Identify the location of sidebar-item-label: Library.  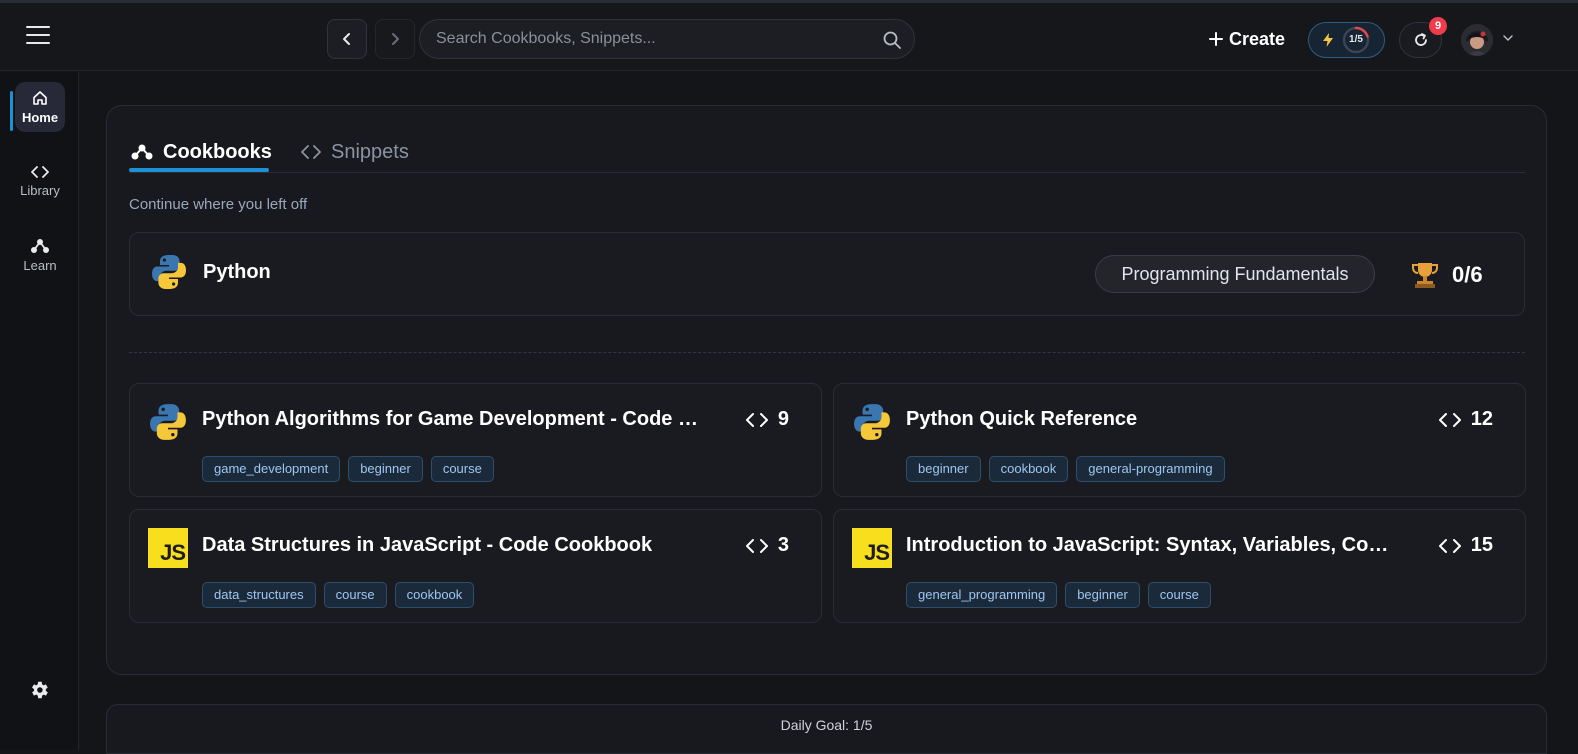
(40, 190).